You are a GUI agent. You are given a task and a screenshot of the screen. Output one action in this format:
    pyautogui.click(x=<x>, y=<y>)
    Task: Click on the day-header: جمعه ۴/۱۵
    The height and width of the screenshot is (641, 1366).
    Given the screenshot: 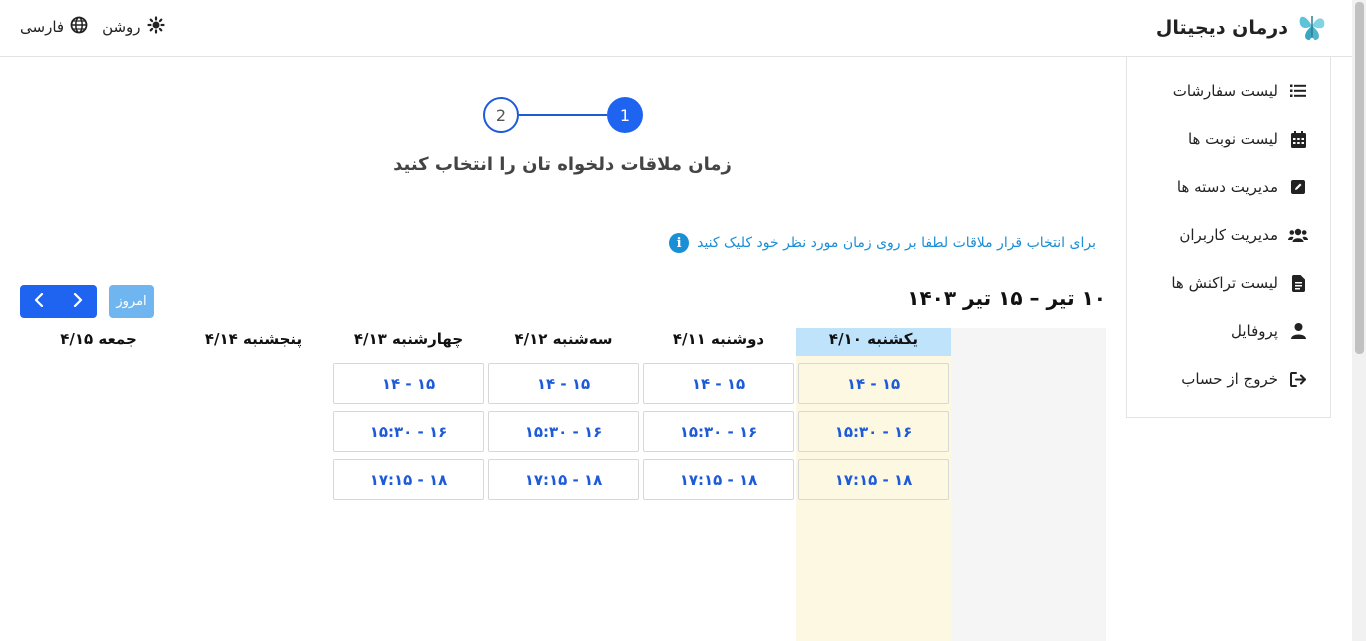 What is the action you would take?
    pyautogui.click(x=98, y=339)
    